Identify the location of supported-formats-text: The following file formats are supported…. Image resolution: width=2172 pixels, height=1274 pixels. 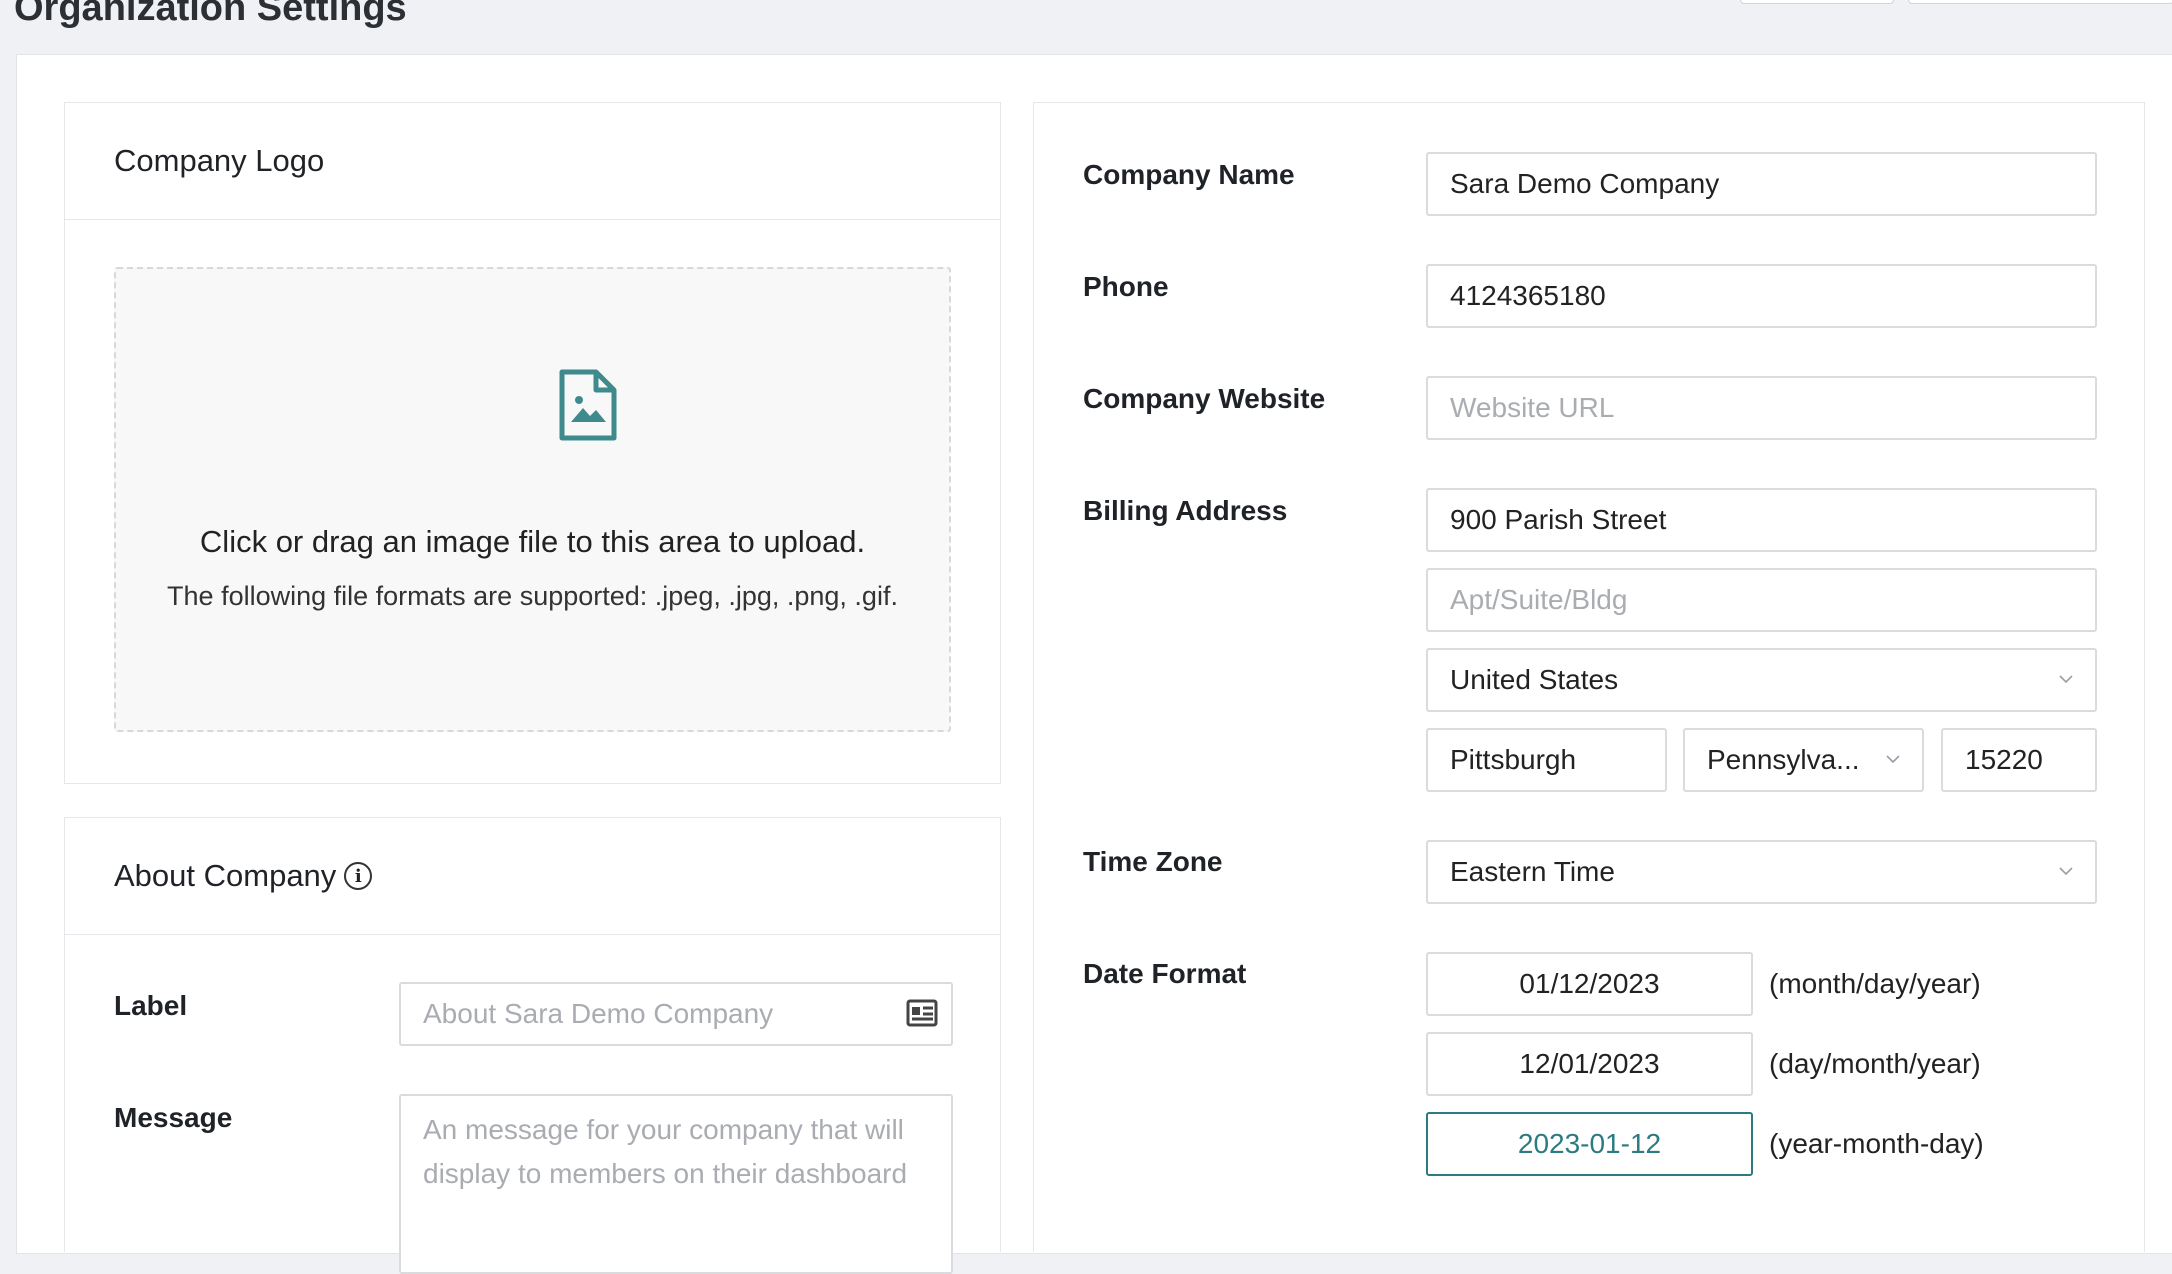
(532, 596).